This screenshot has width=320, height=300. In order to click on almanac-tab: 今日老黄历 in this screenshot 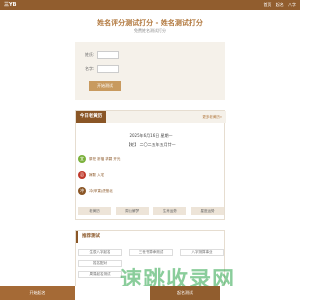, I will do `click(91, 117)`.